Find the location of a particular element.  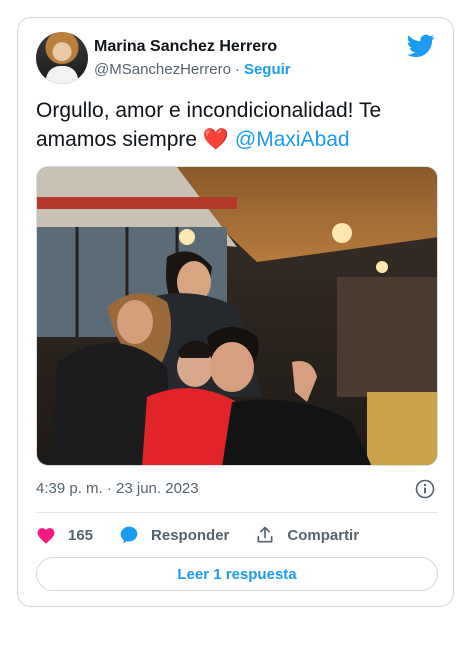

share-icon is located at coordinates (265, 534).